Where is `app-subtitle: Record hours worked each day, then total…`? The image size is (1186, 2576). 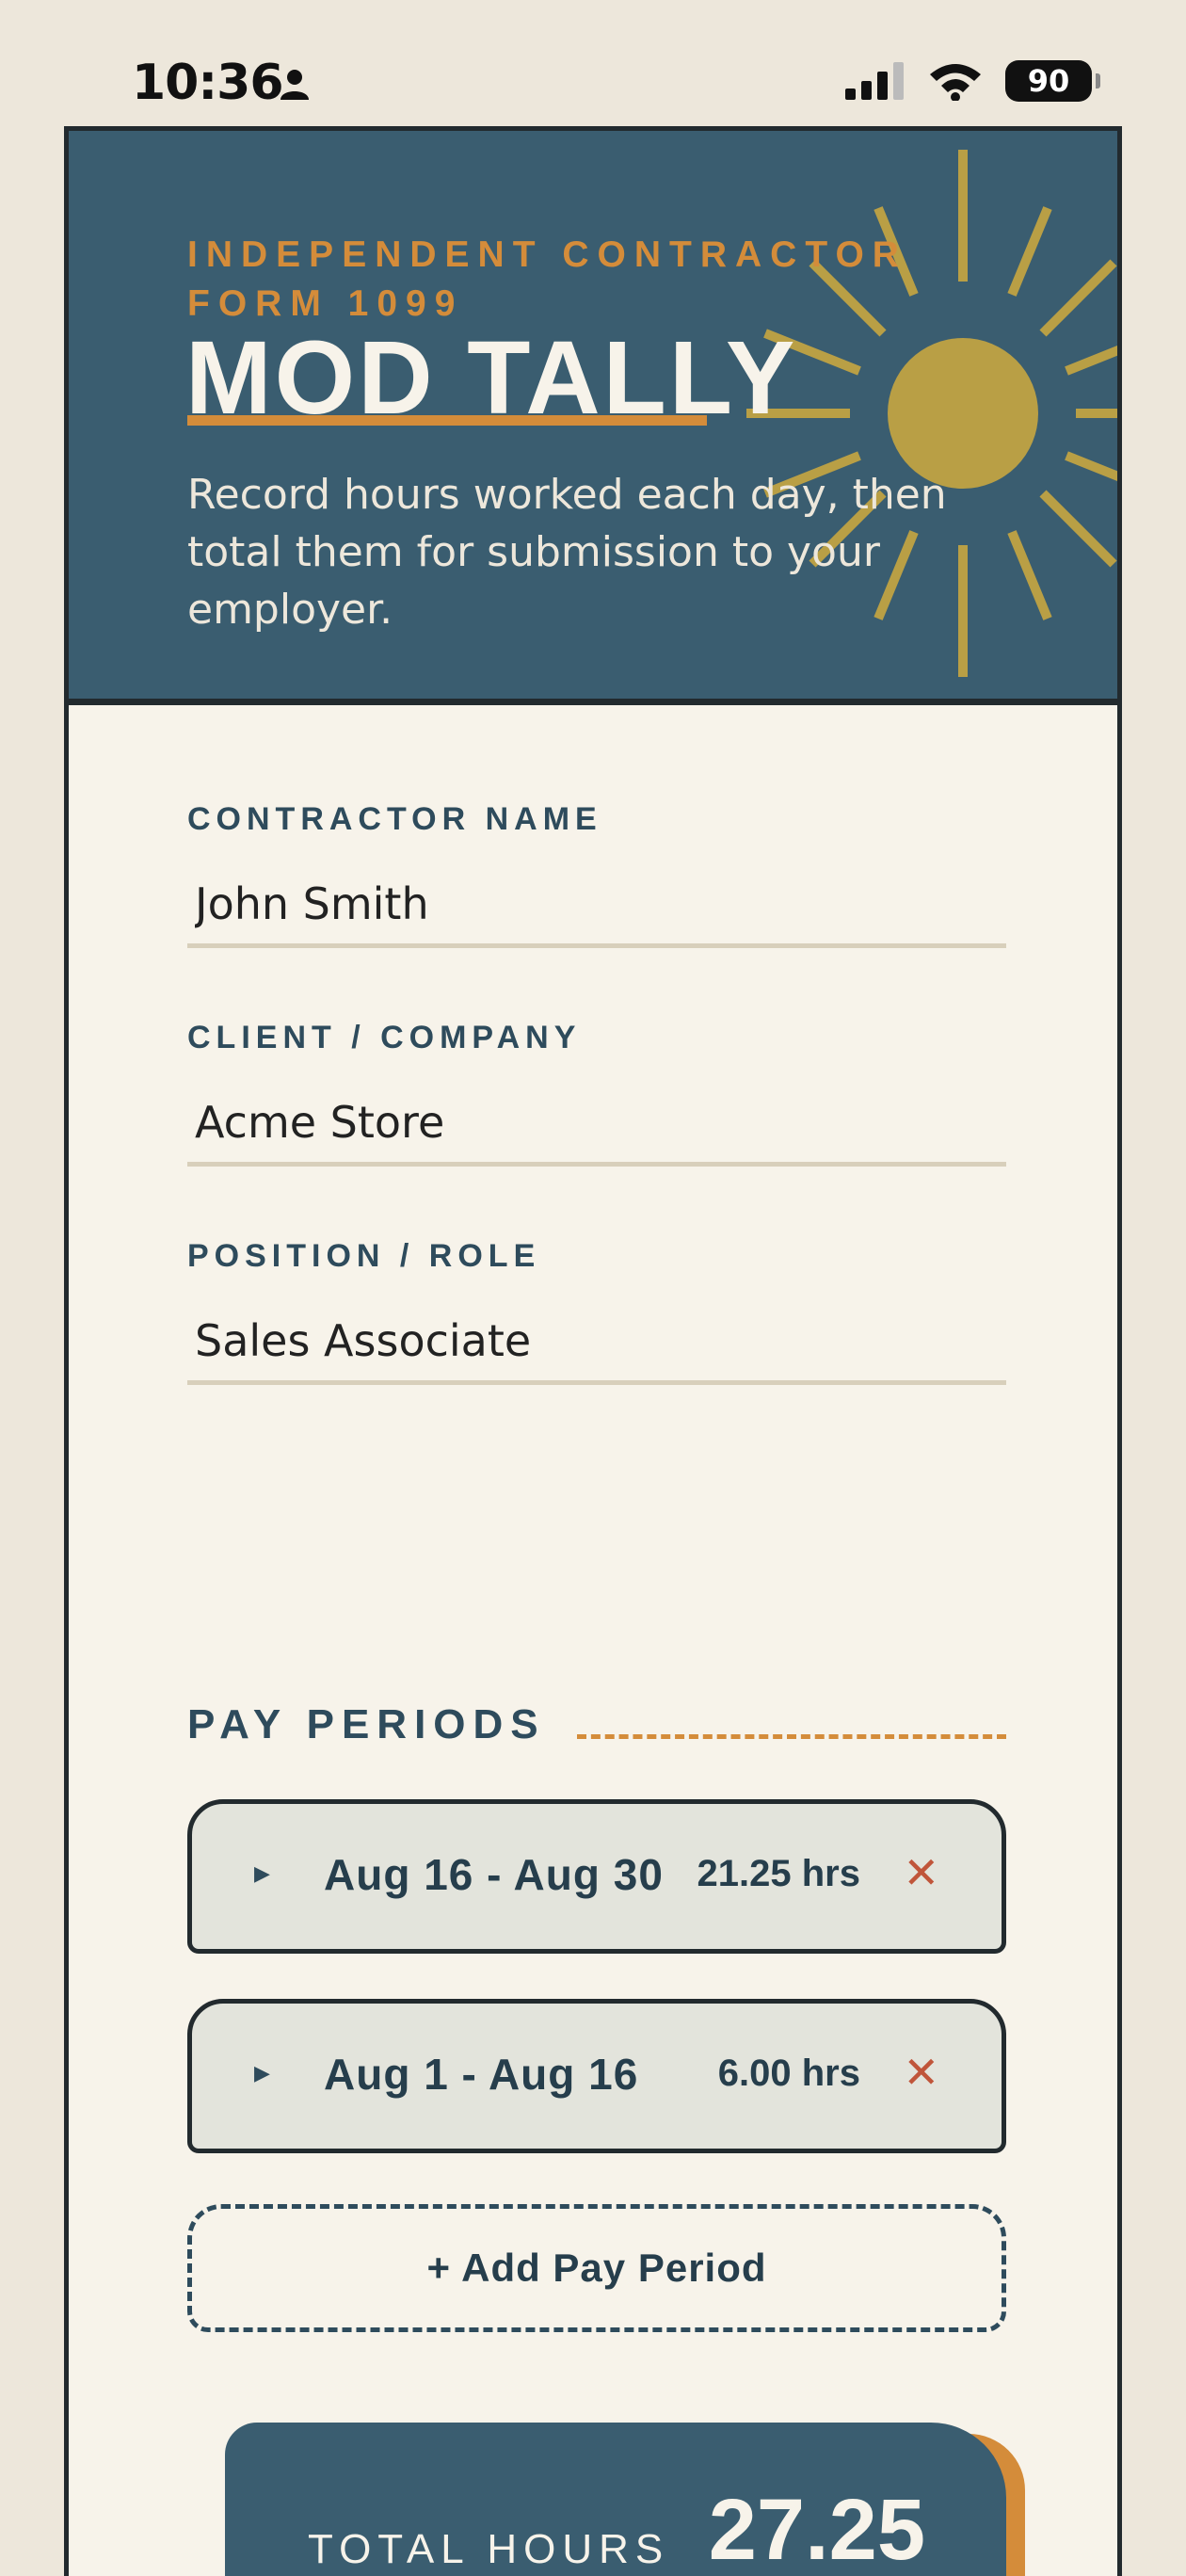
app-subtitle: Record hours worked each day, then total… is located at coordinates (567, 552).